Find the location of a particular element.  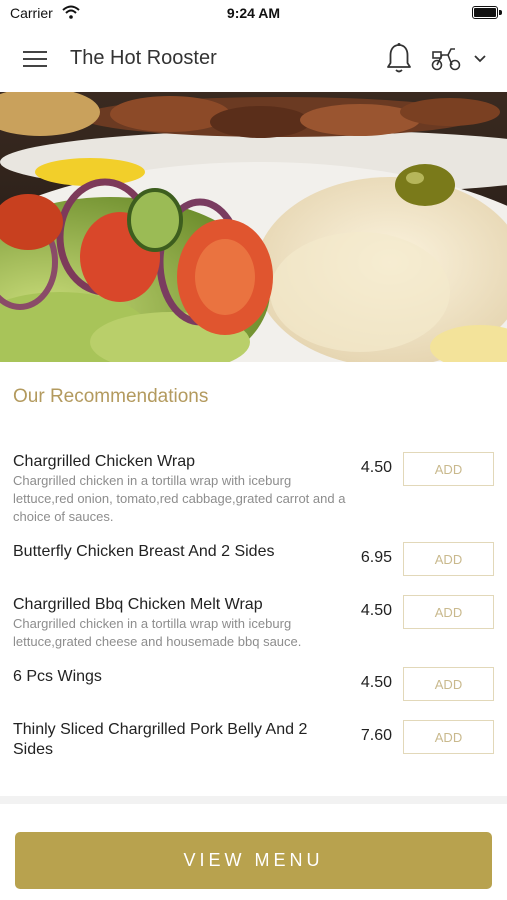

section-divider is located at coordinates (253, 800).